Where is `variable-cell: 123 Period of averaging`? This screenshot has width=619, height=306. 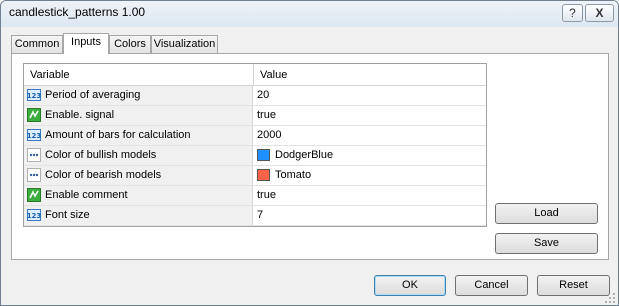 variable-cell: 123 Period of averaging is located at coordinates (138, 95).